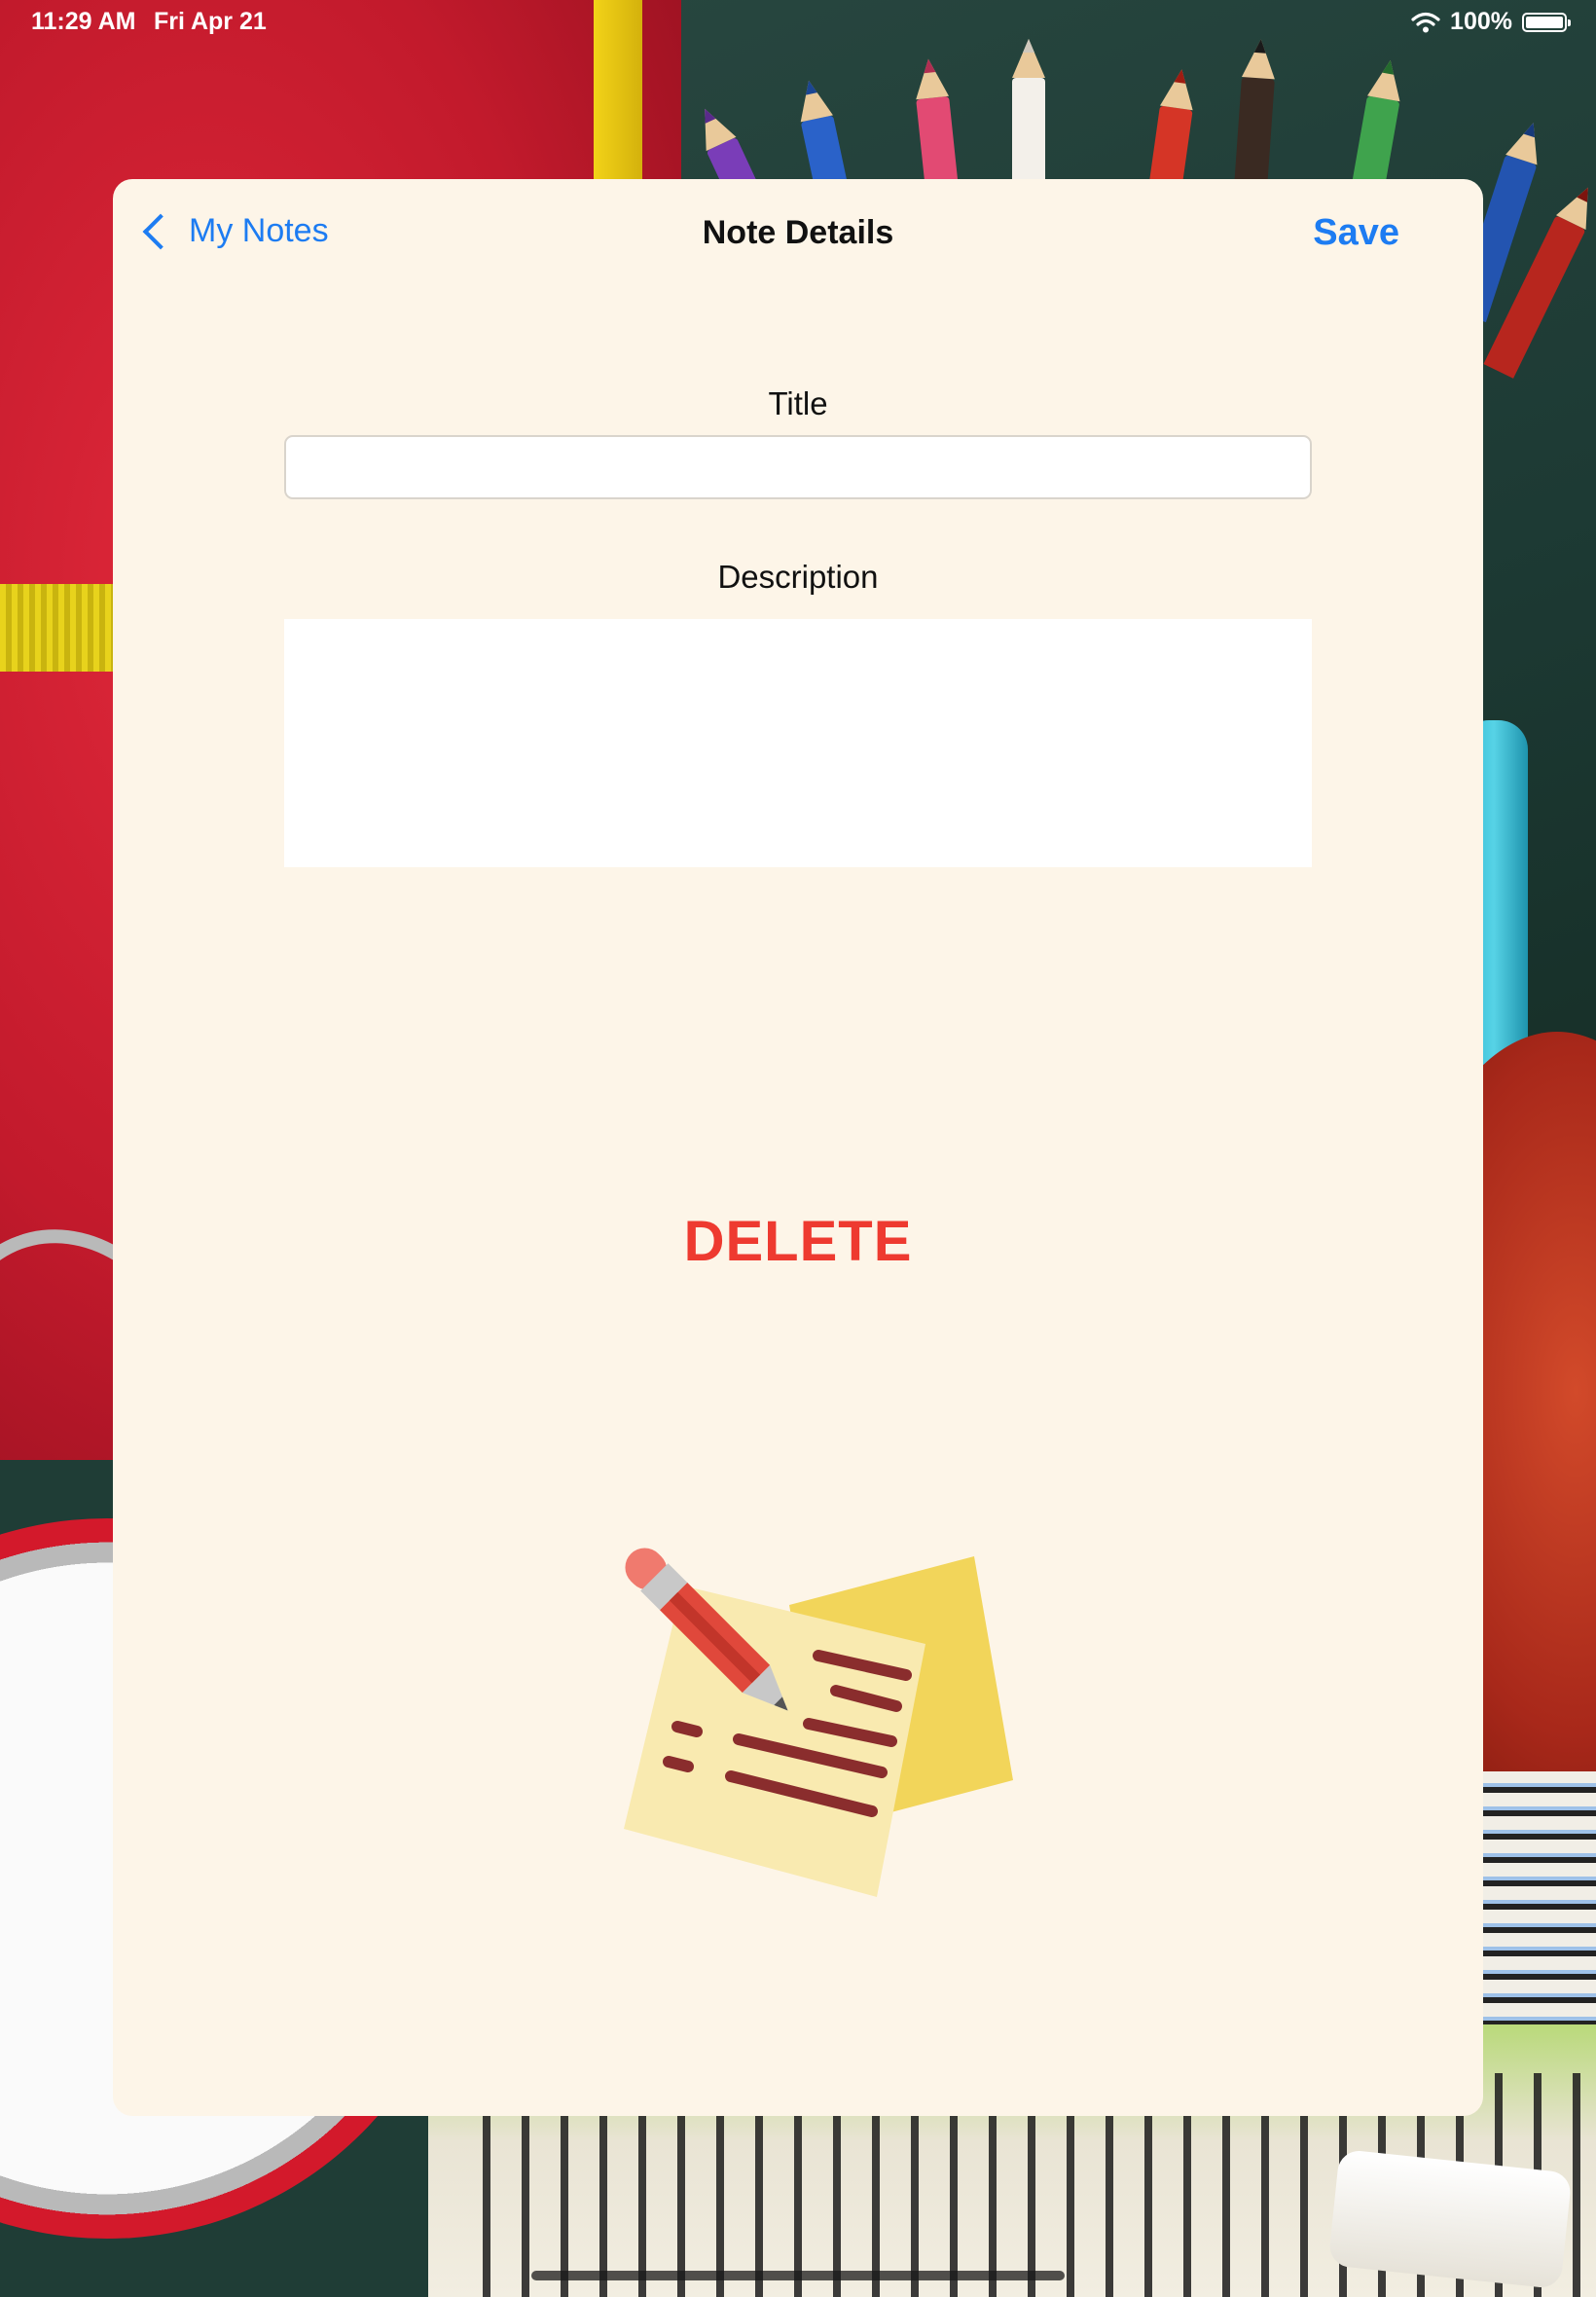 The height and width of the screenshot is (2297, 1596). I want to click on save-button: Save, so click(1356, 233).